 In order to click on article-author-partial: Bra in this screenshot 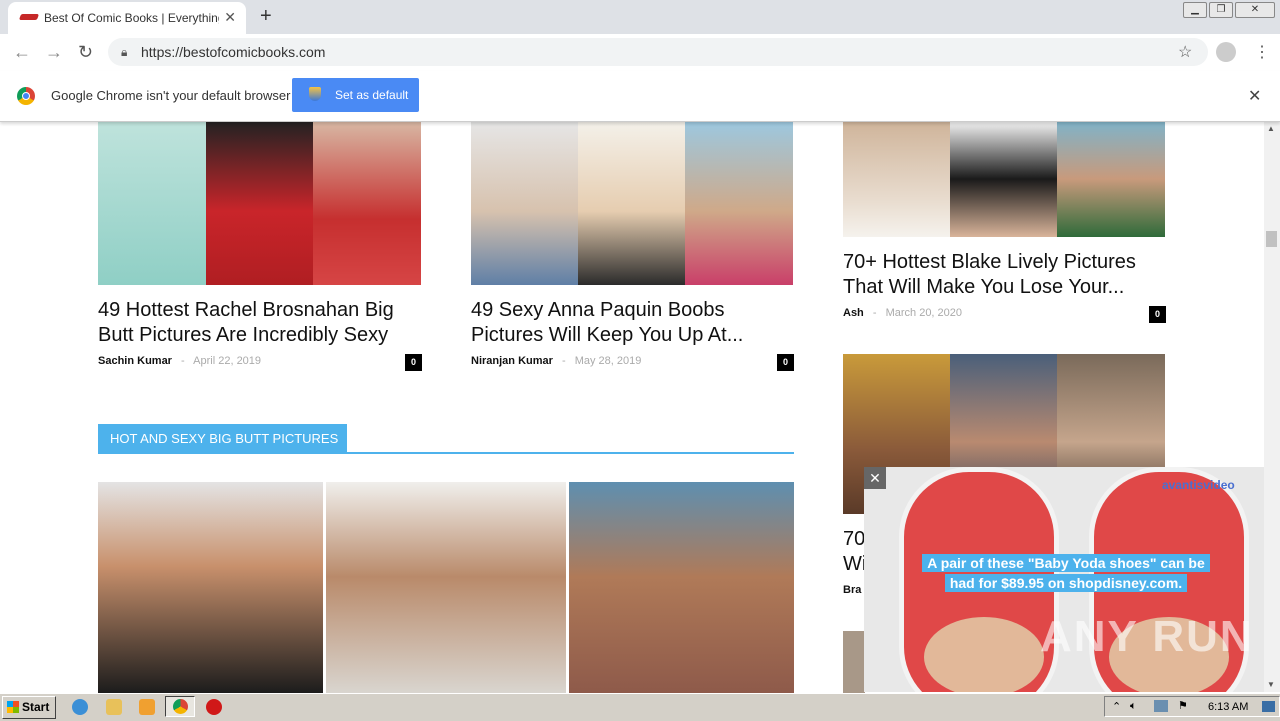, I will do `click(852, 590)`.